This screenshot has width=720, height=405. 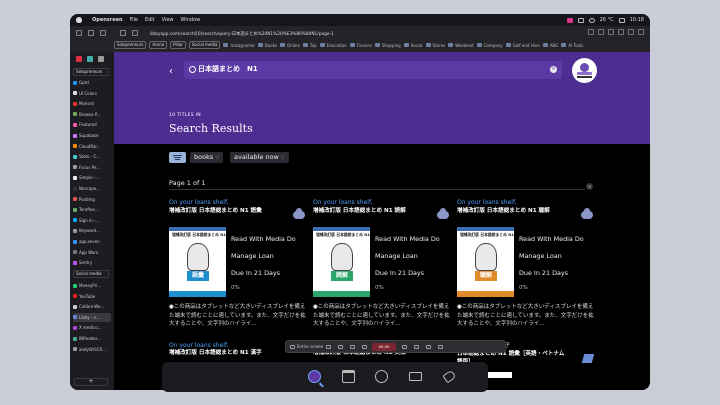 What do you see at coordinates (92, 82) in the screenshot?
I see `sidebar-tab-item: Gptd` at bounding box center [92, 82].